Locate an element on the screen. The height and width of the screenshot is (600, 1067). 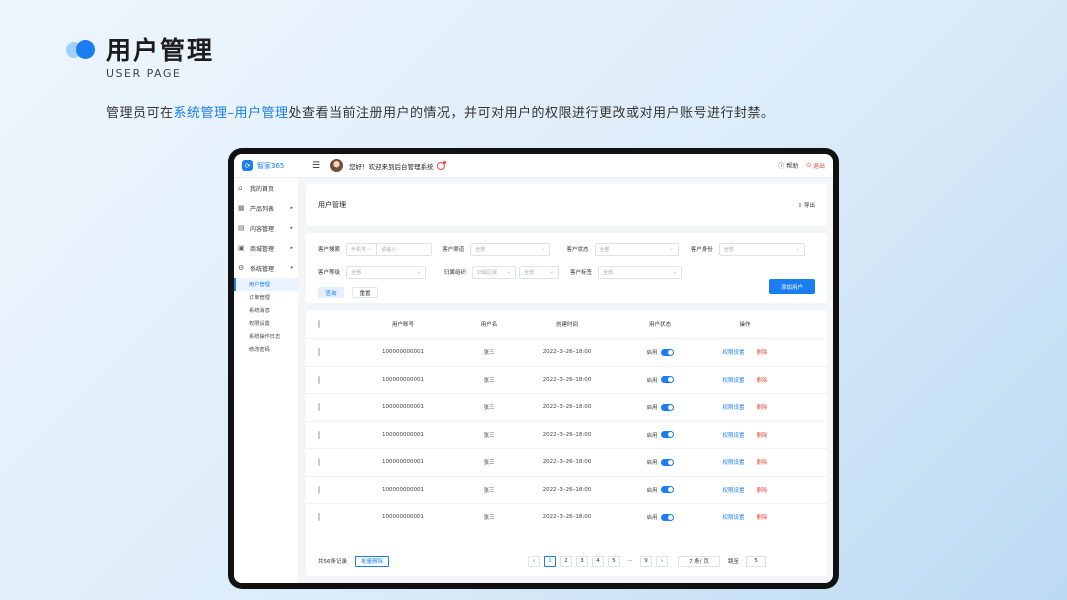
status-select: 全部 ⌄ is located at coordinates (636, 249).